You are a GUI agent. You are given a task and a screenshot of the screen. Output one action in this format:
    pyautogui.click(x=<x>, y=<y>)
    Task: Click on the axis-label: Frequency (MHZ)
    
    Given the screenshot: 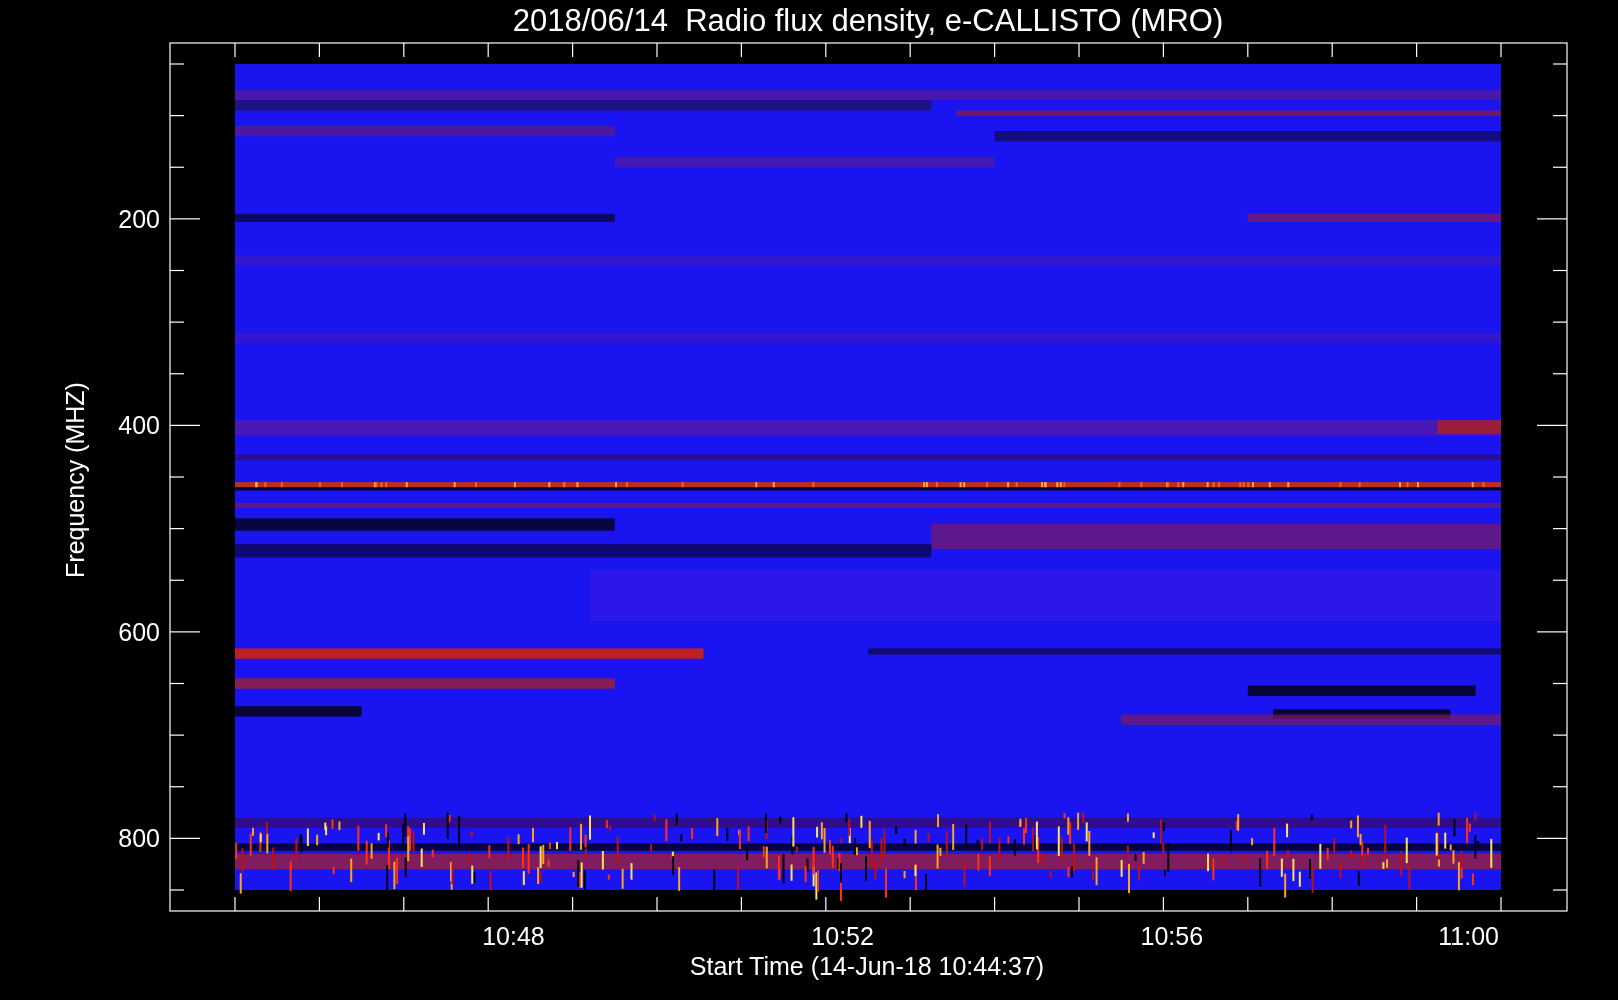 What is the action you would take?
    pyautogui.click(x=75, y=480)
    